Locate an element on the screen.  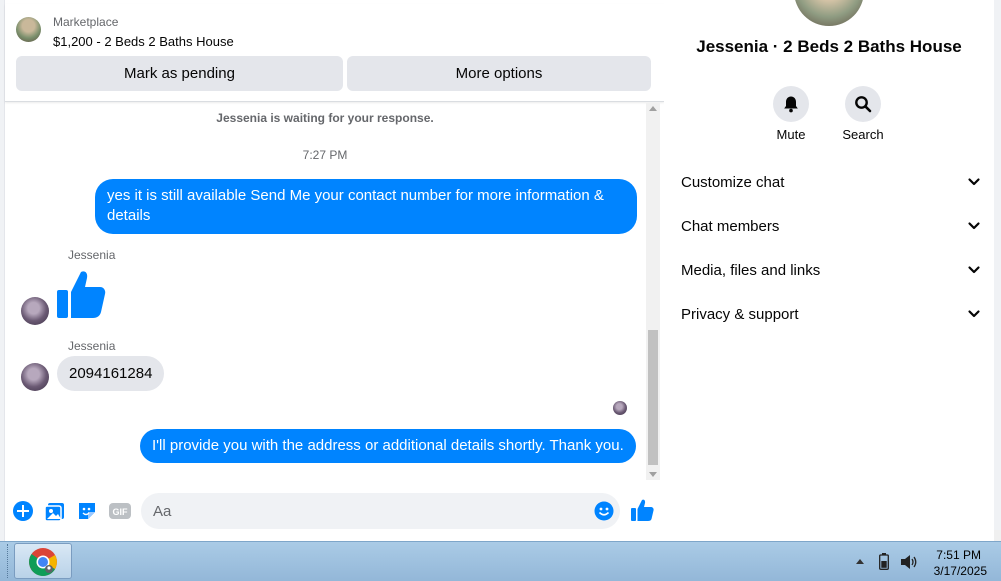
mute-action: Mute is located at coordinates (791, 114).